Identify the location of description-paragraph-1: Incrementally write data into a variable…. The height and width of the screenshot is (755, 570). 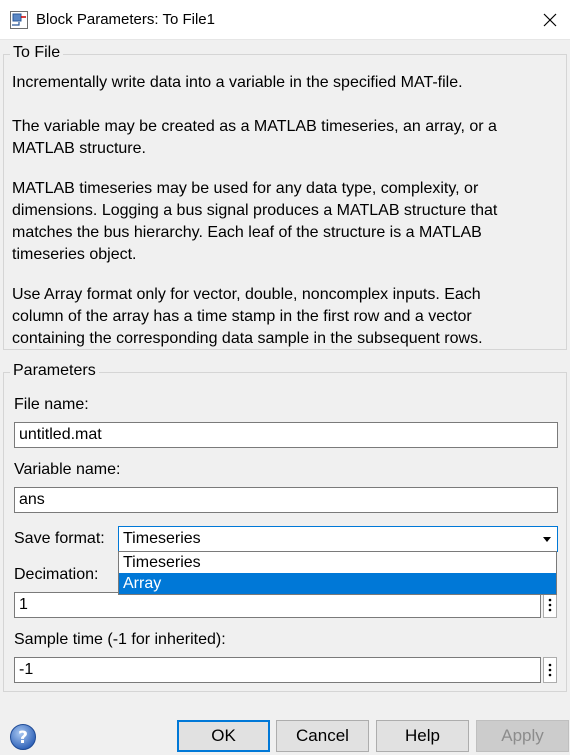
(237, 82).